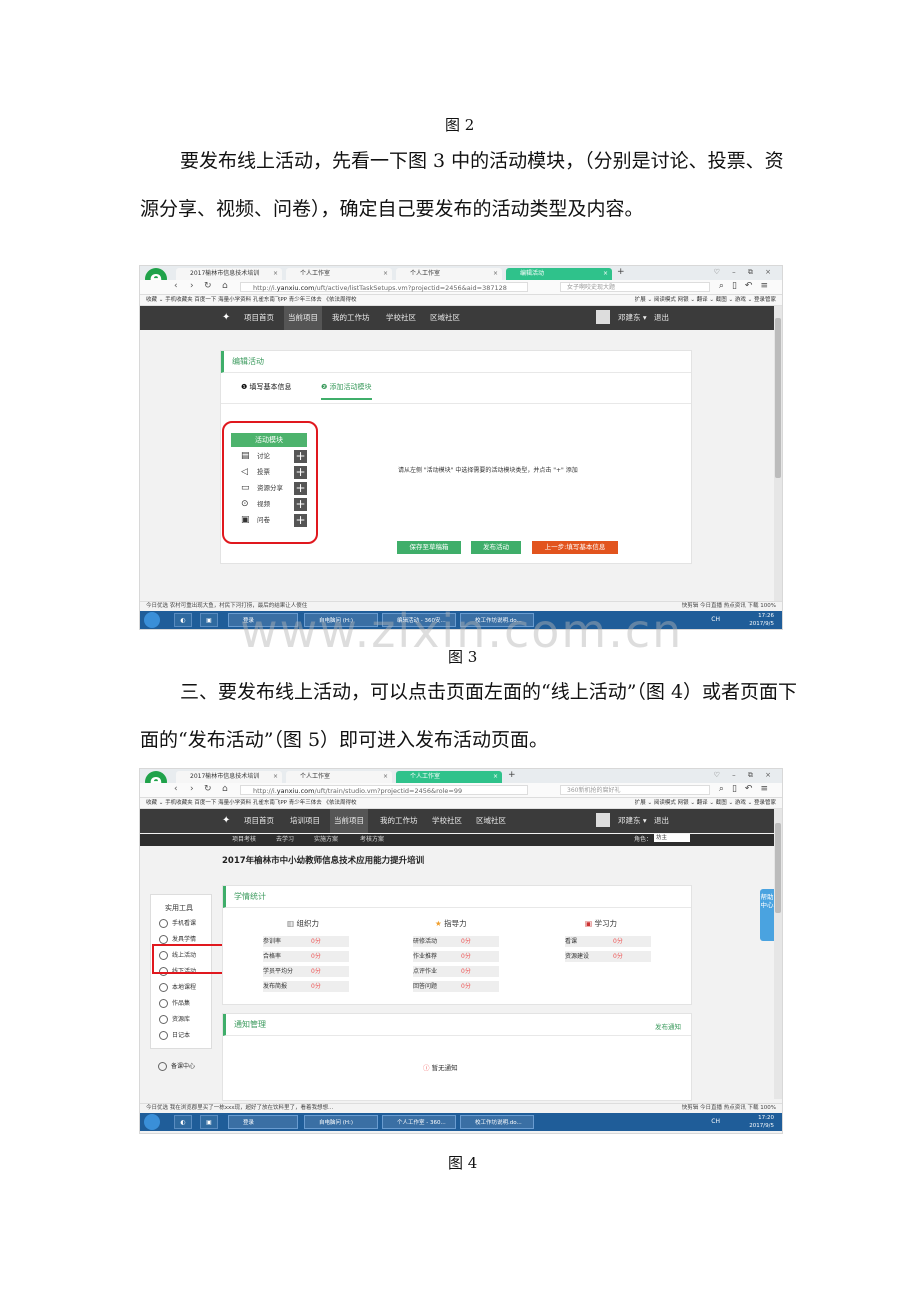 This screenshot has height=1302, width=920. Describe the element at coordinates (244, 840) in the screenshot. I see `subnav-item: 项目考核` at that location.